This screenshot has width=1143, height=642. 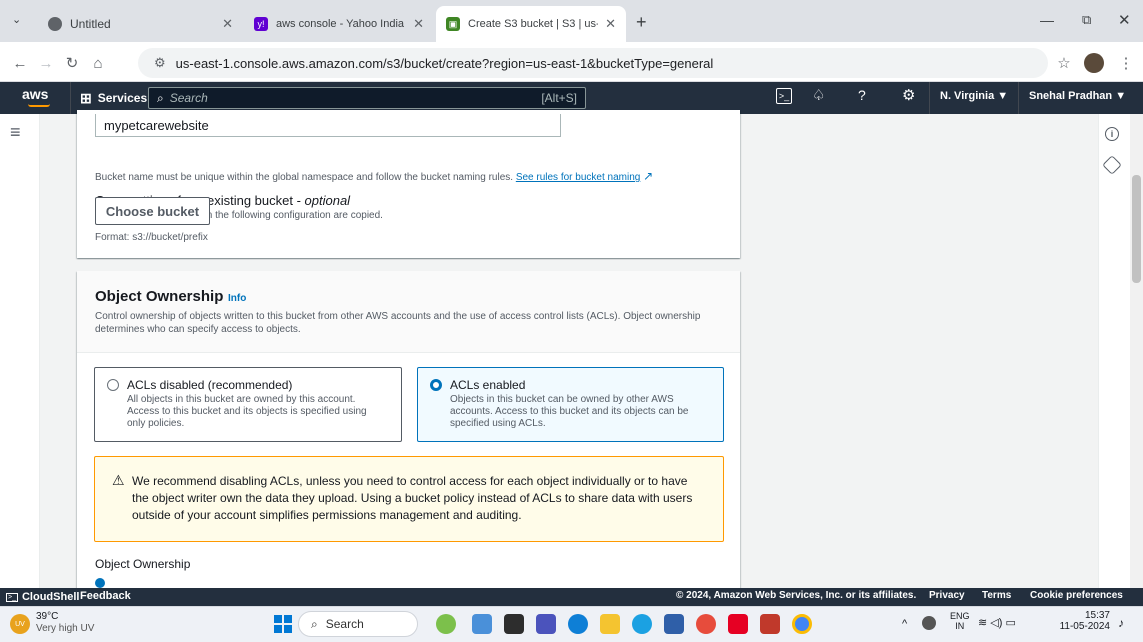 I want to click on wifi-volume-battery-icon: ≋ ◁) ▭, so click(x=997, y=622).